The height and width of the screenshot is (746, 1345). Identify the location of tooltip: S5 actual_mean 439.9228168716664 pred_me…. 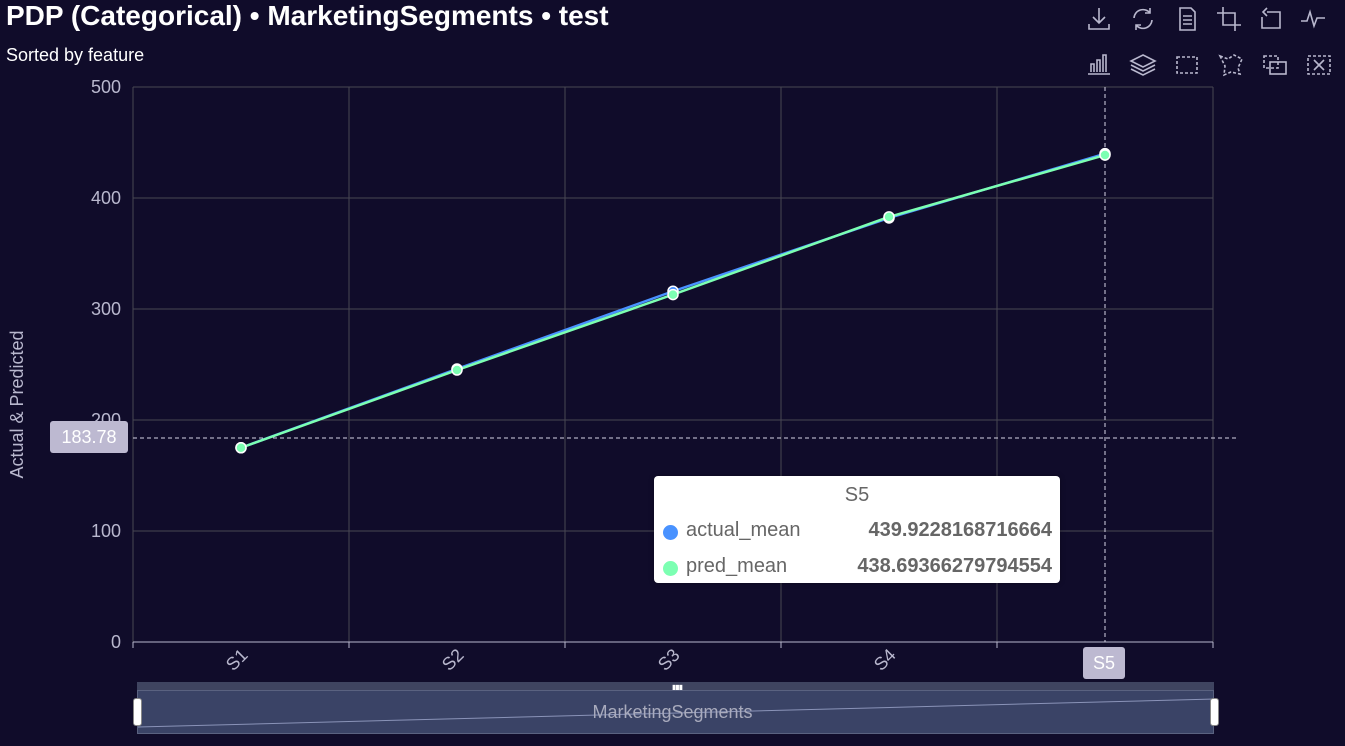
(857, 529).